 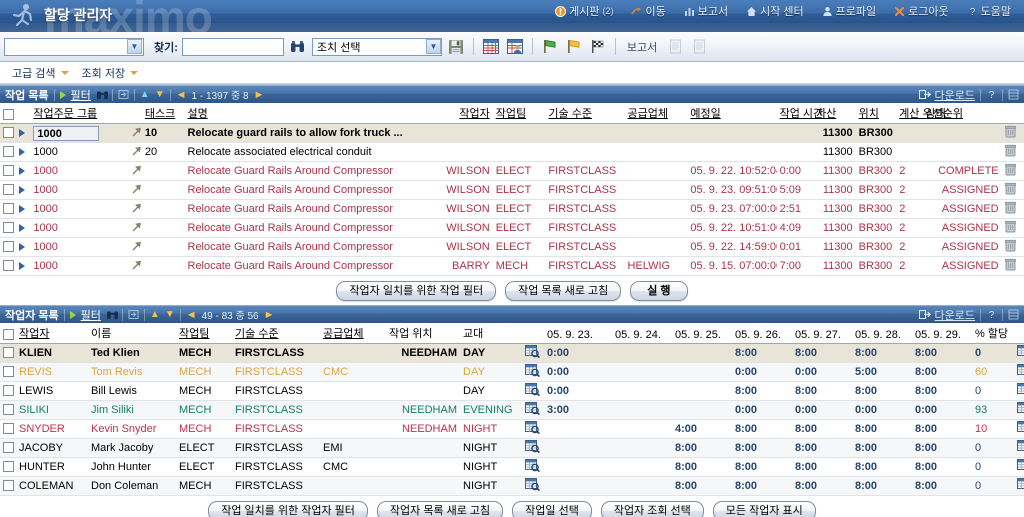 What do you see at coordinates (104, 73) in the screenshot?
I see `save-query-link: 조회 저장` at bounding box center [104, 73].